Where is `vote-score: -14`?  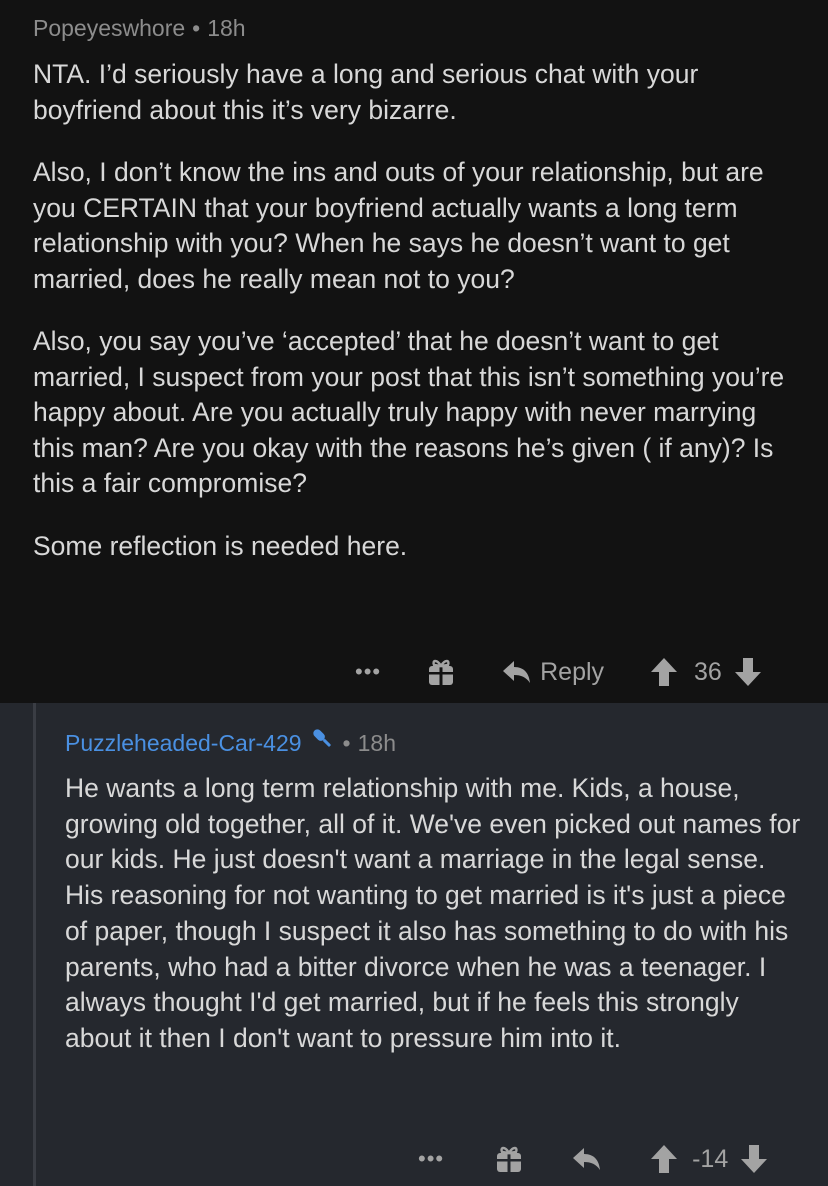 vote-score: -14 is located at coordinates (710, 1158).